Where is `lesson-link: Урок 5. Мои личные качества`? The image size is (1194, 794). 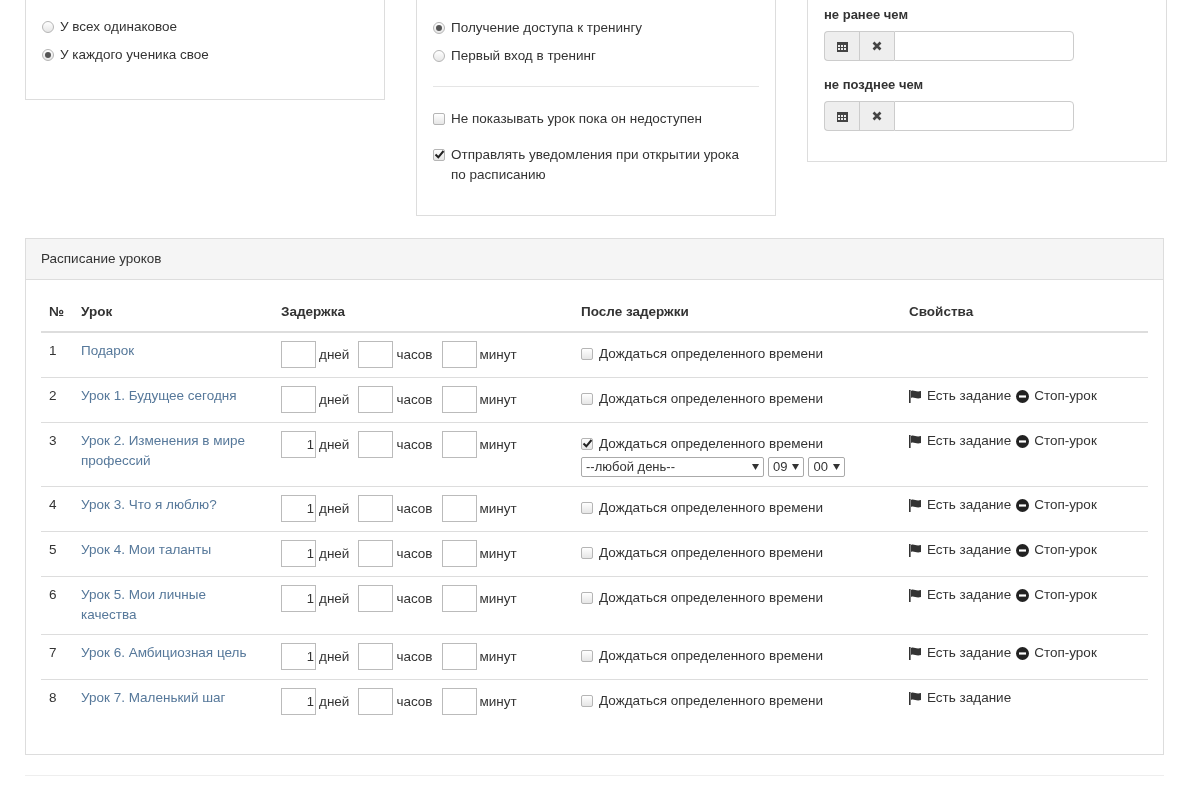 lesson-link: Урок 5. Мои личные качества is located at coordinates (173, 605).